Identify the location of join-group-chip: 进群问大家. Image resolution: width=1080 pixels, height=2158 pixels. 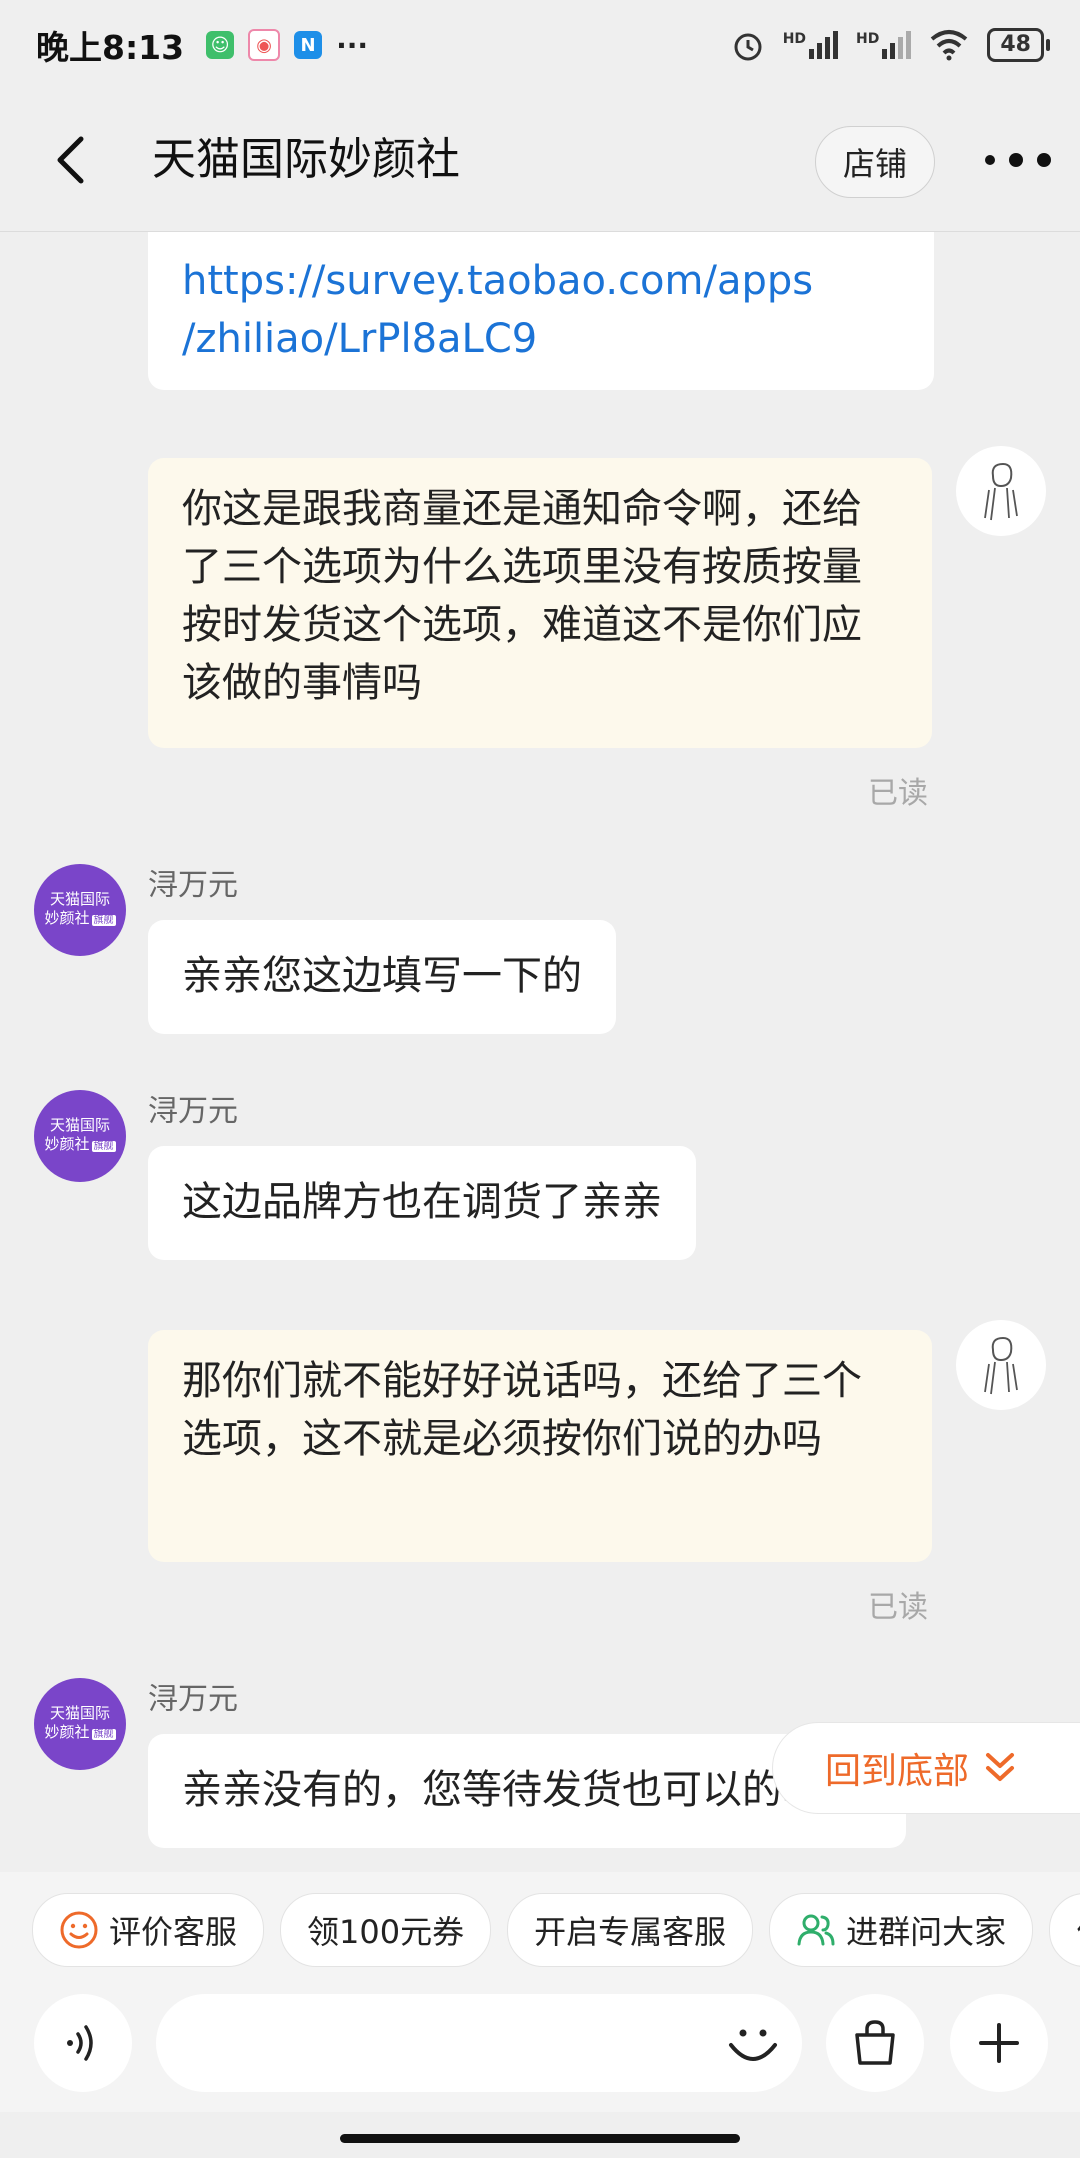
(901, 1930).